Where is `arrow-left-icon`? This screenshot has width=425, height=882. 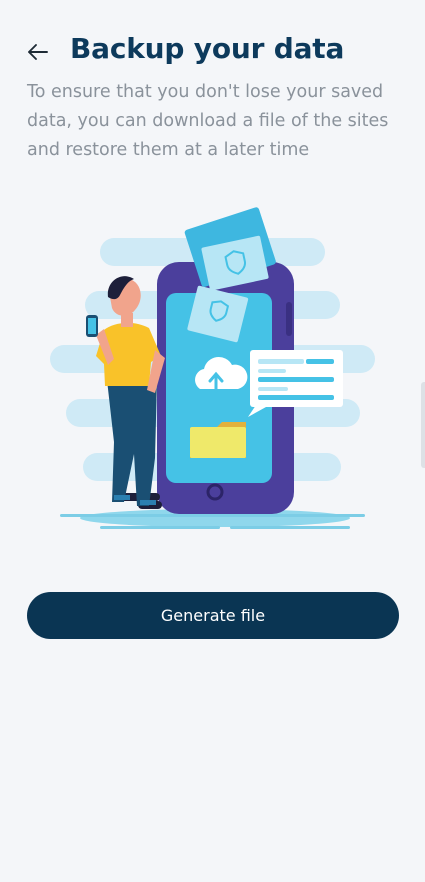 arrow-left-icon is located at coordinates (38, 52).